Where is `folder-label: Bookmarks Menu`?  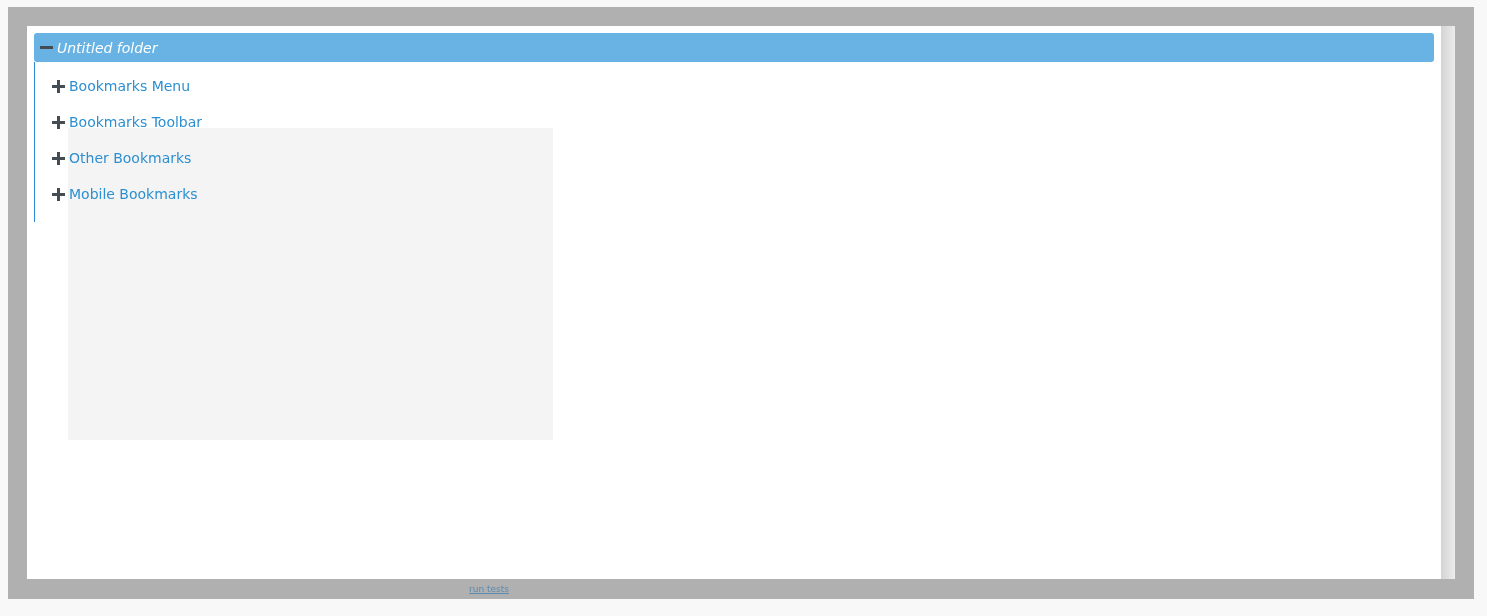 folder-label: Bookmarks Menu is located at coordinates (130, 86).